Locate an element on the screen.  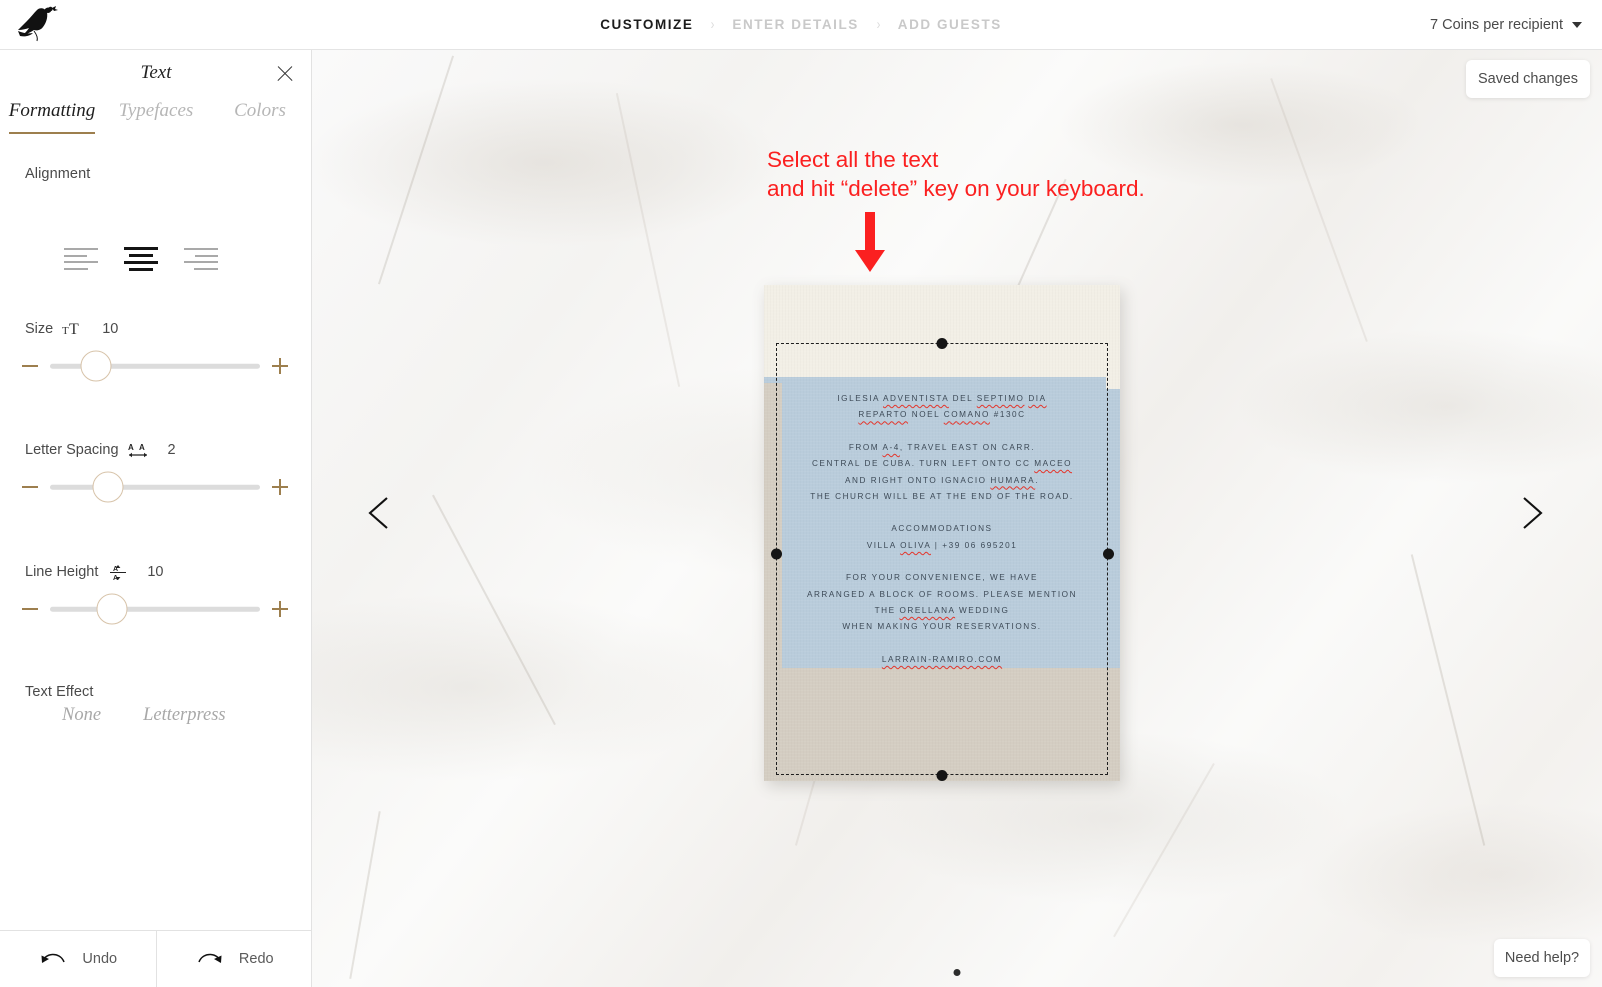
line-height-control-header: Line Height A A 10 is located at coordinates (94, 572).